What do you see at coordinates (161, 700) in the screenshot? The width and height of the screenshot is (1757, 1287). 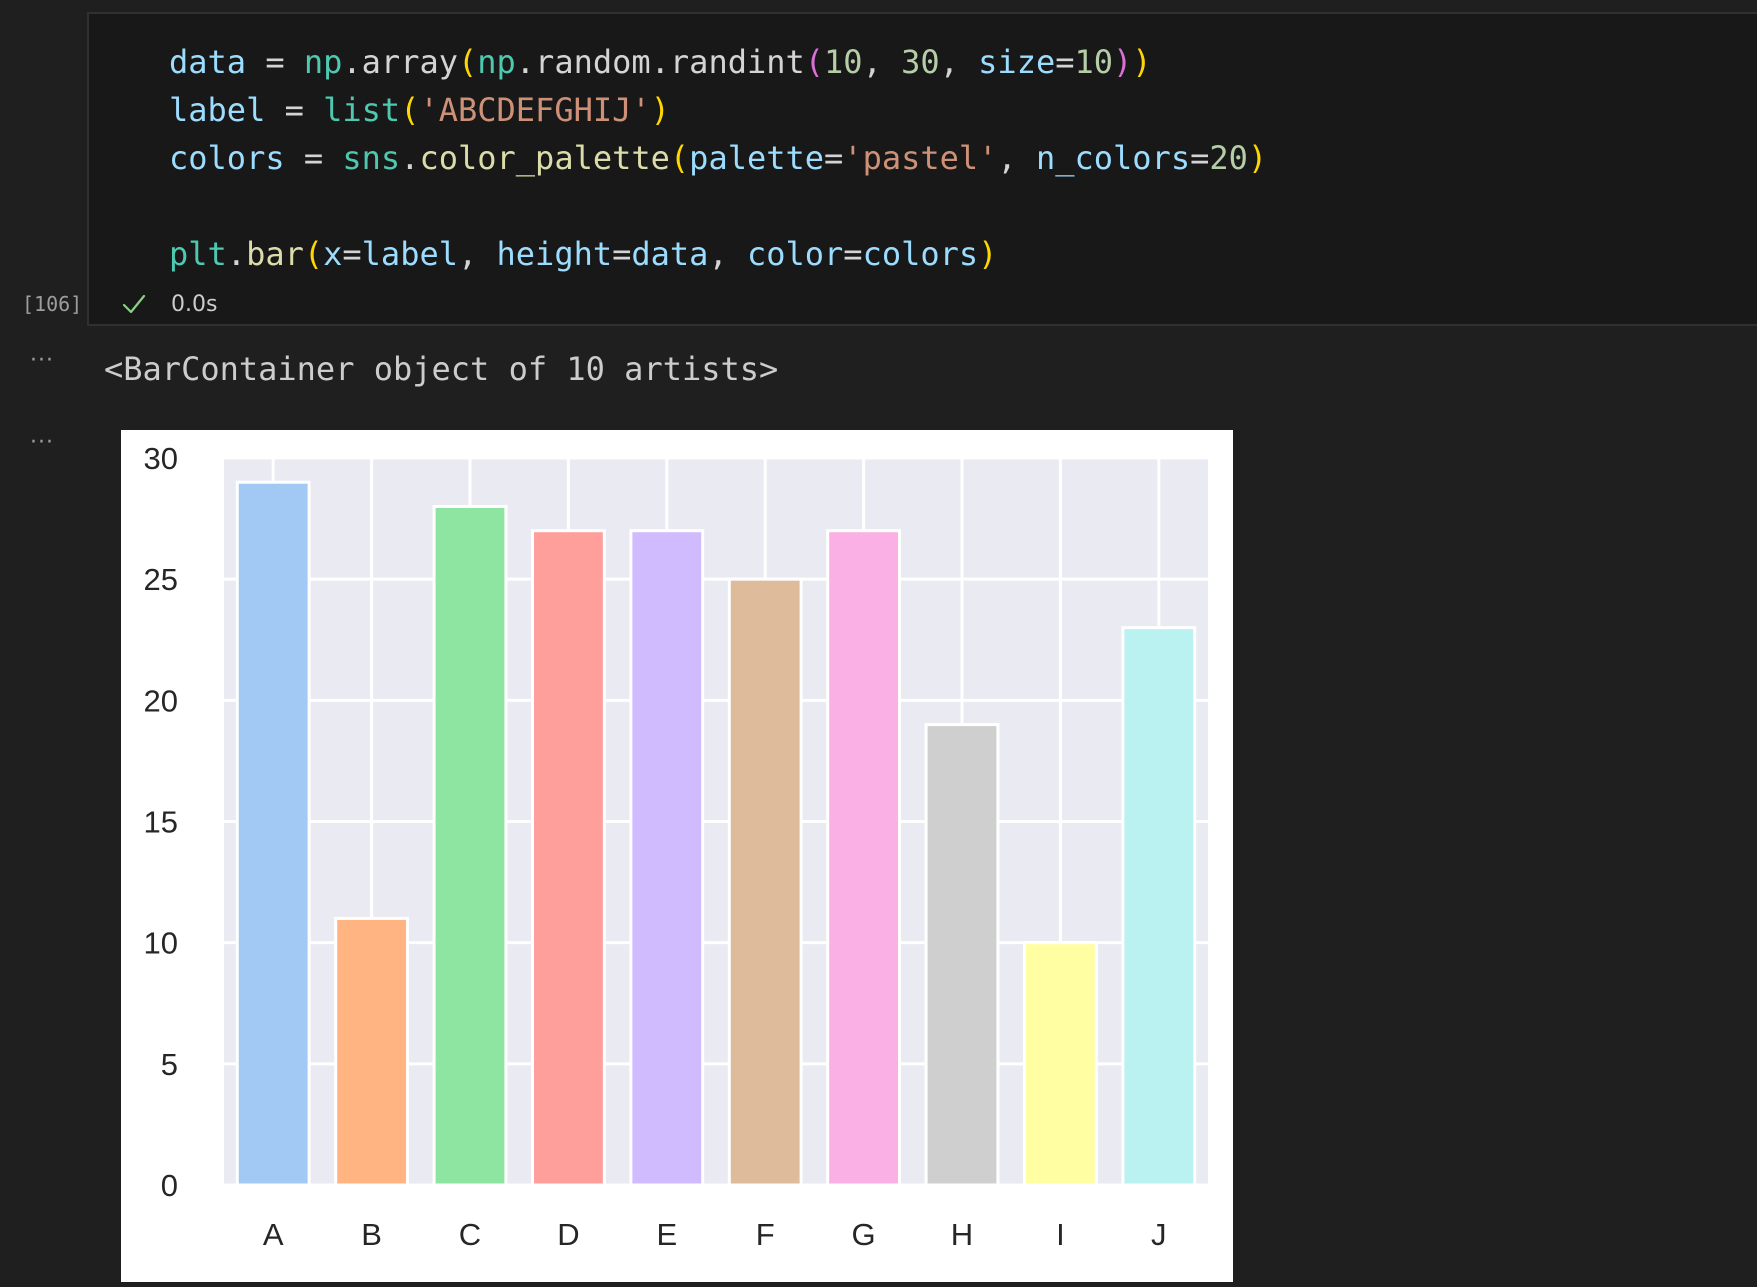 I see `y-tick-label: 20` at bounding box center [161, 700].